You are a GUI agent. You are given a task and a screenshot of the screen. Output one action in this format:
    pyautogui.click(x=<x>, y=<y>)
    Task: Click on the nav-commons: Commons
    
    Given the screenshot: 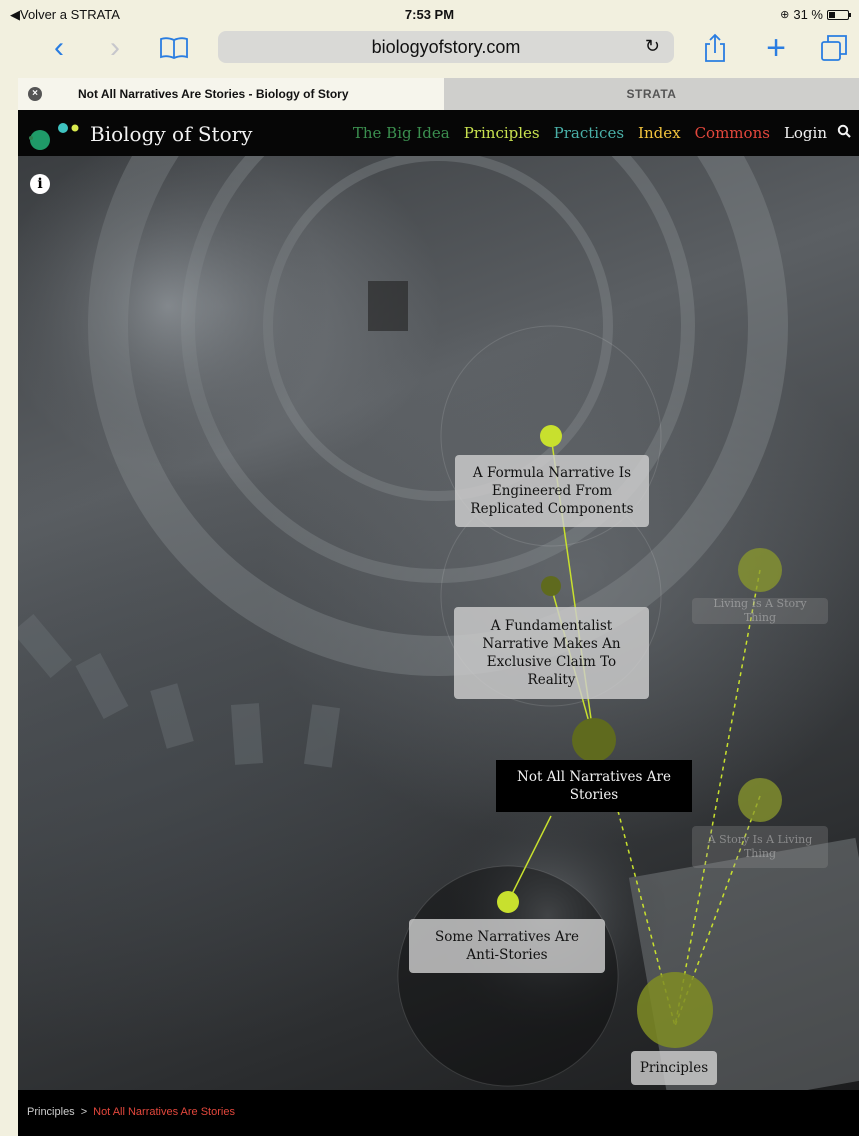 What is the action you would take?
    pyautogui.click(x=732, y=133)
    